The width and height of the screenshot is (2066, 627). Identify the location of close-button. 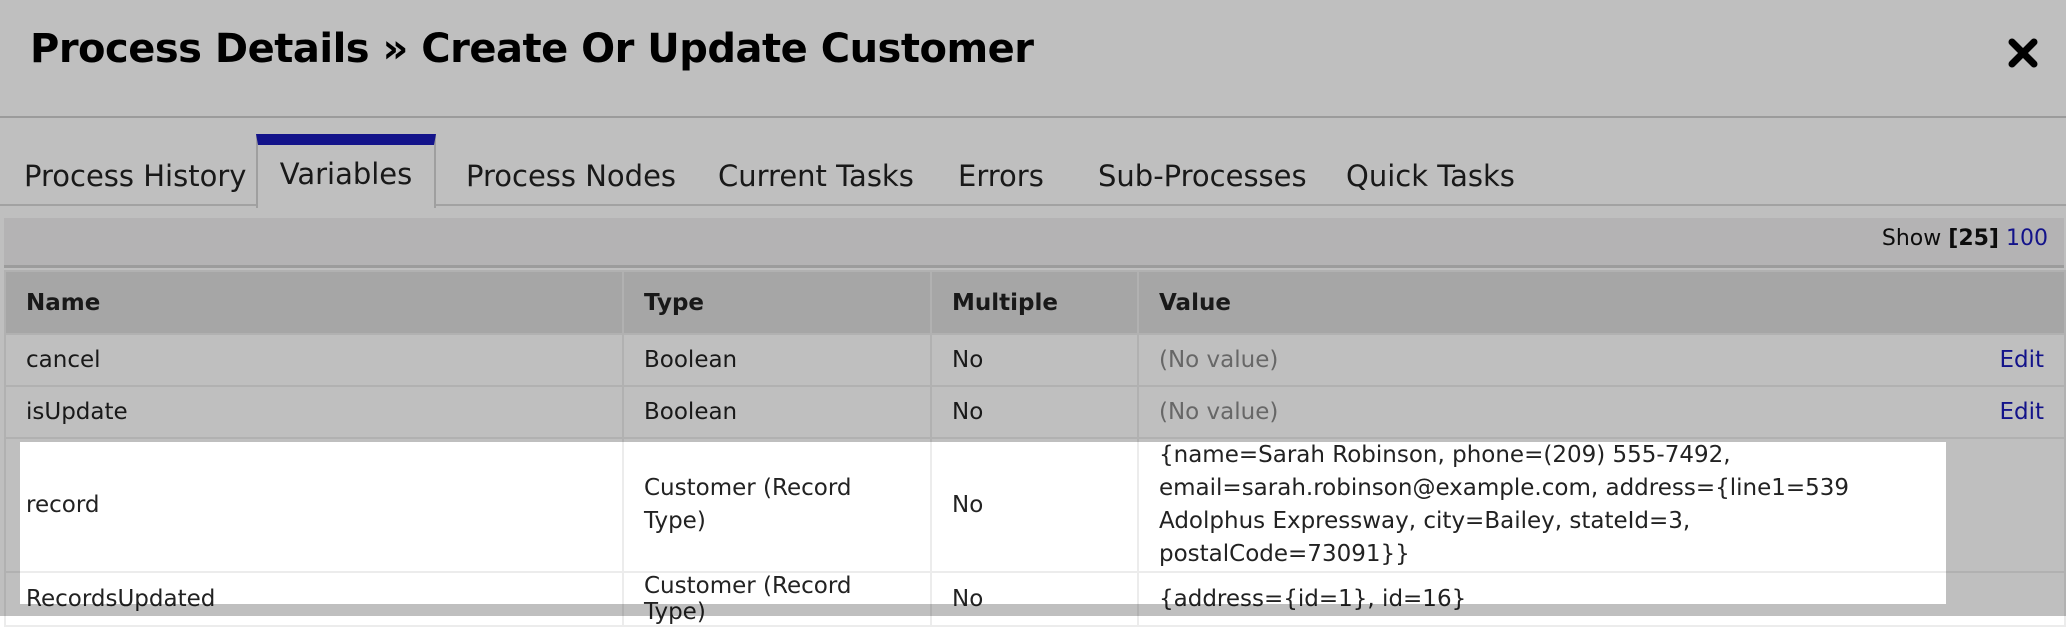
(2023, 53).